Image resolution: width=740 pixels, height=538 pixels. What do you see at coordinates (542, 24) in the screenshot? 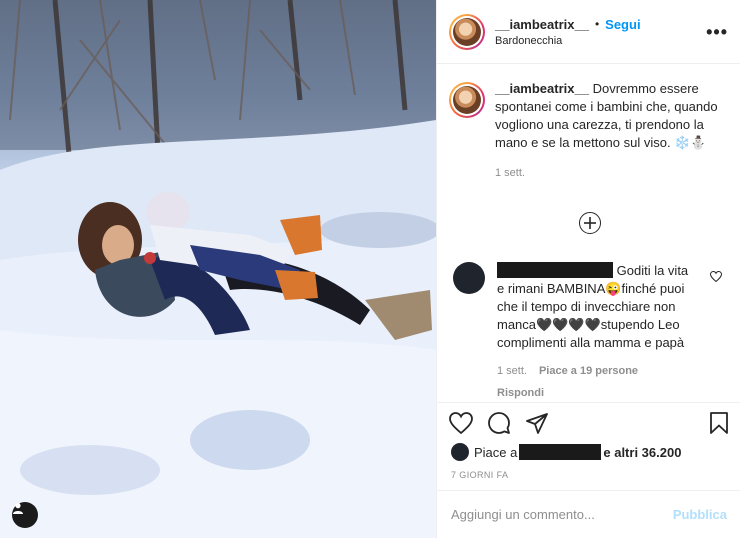
I see `author-username: __iambeatrix__` at bounding box center [542, 24].